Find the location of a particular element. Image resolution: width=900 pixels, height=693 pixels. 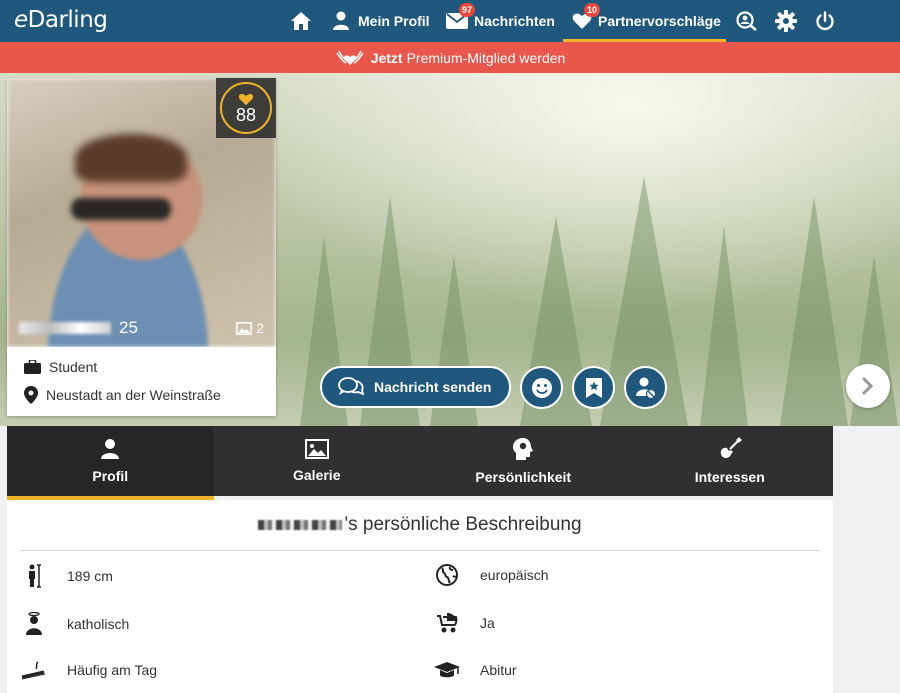

occupation-row: Student is located at coordinates (141, 367).